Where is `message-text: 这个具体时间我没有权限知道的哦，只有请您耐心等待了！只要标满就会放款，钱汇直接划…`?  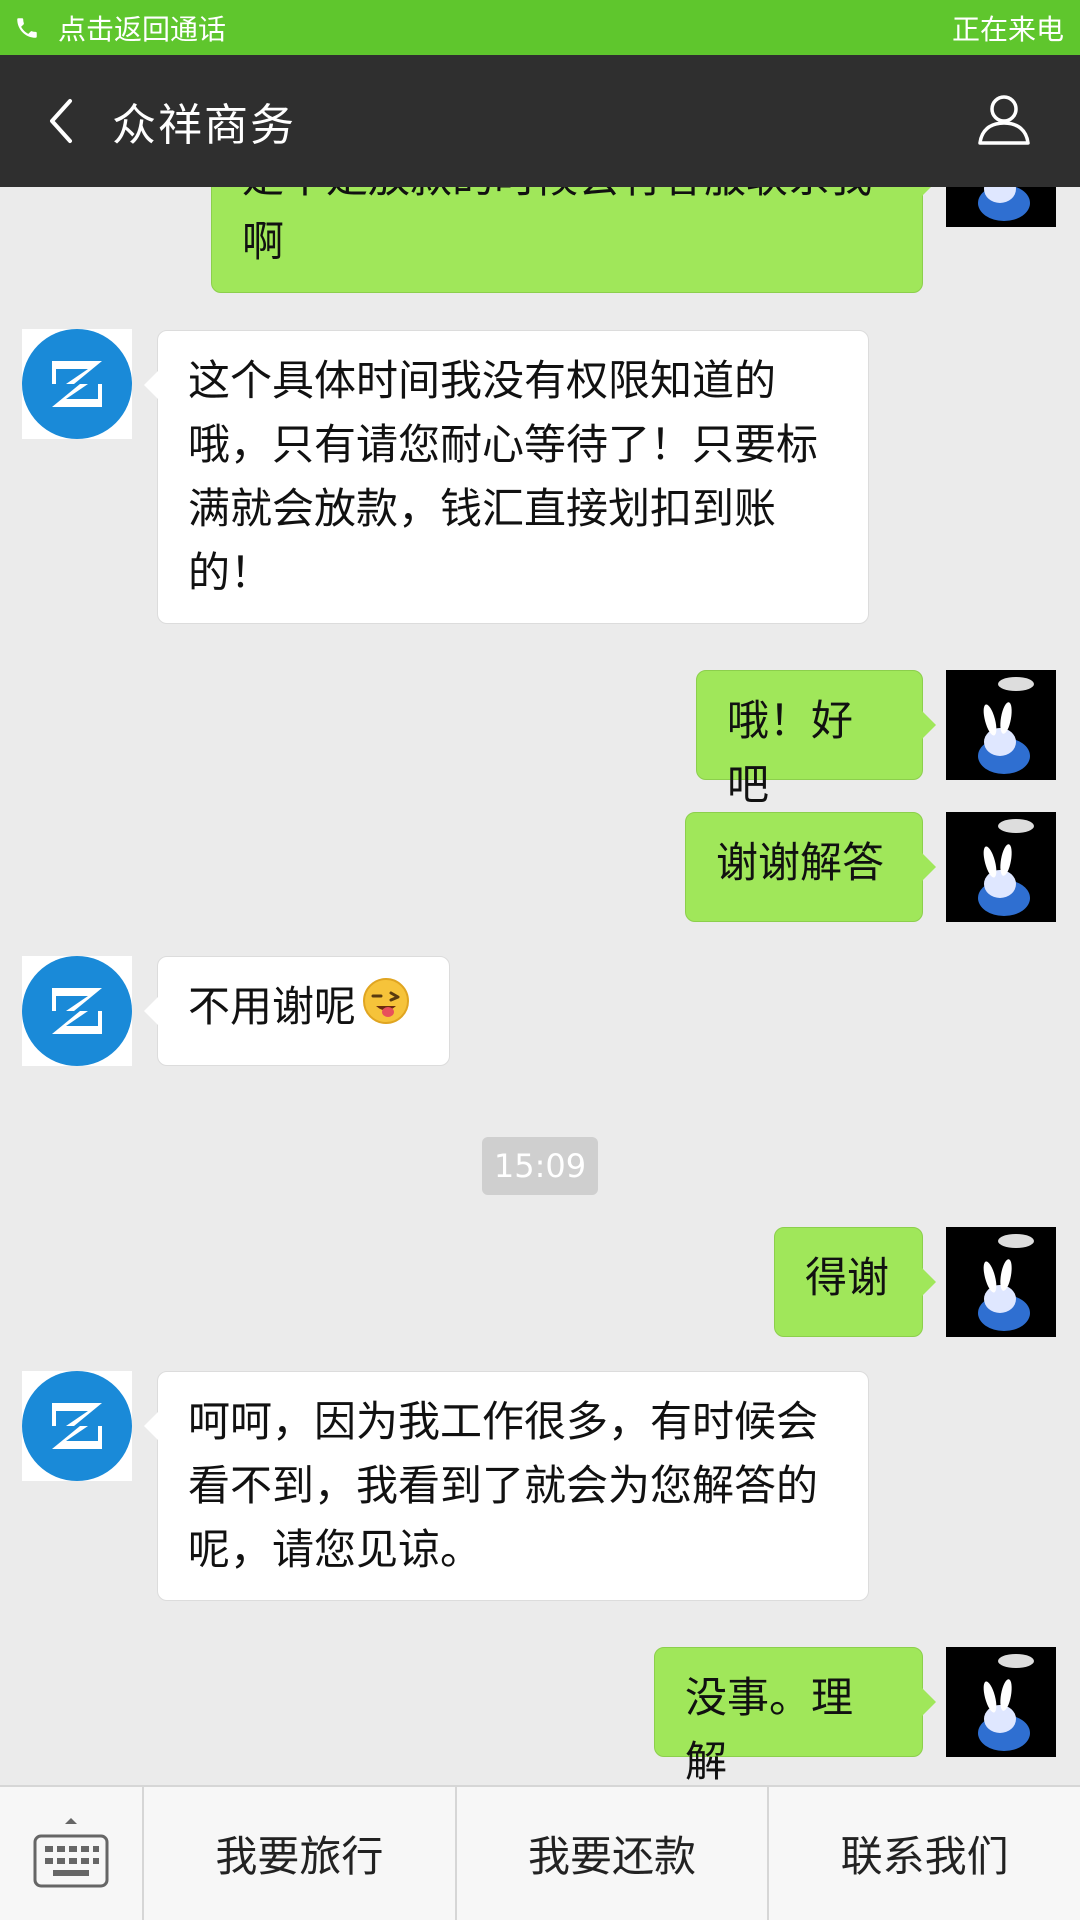 message-text: 这个具体时间我没有权限知道的哦，只有请您耐心等待了！只要标满就会放款，钱汇直接划… is located at coordinates (503, 476).